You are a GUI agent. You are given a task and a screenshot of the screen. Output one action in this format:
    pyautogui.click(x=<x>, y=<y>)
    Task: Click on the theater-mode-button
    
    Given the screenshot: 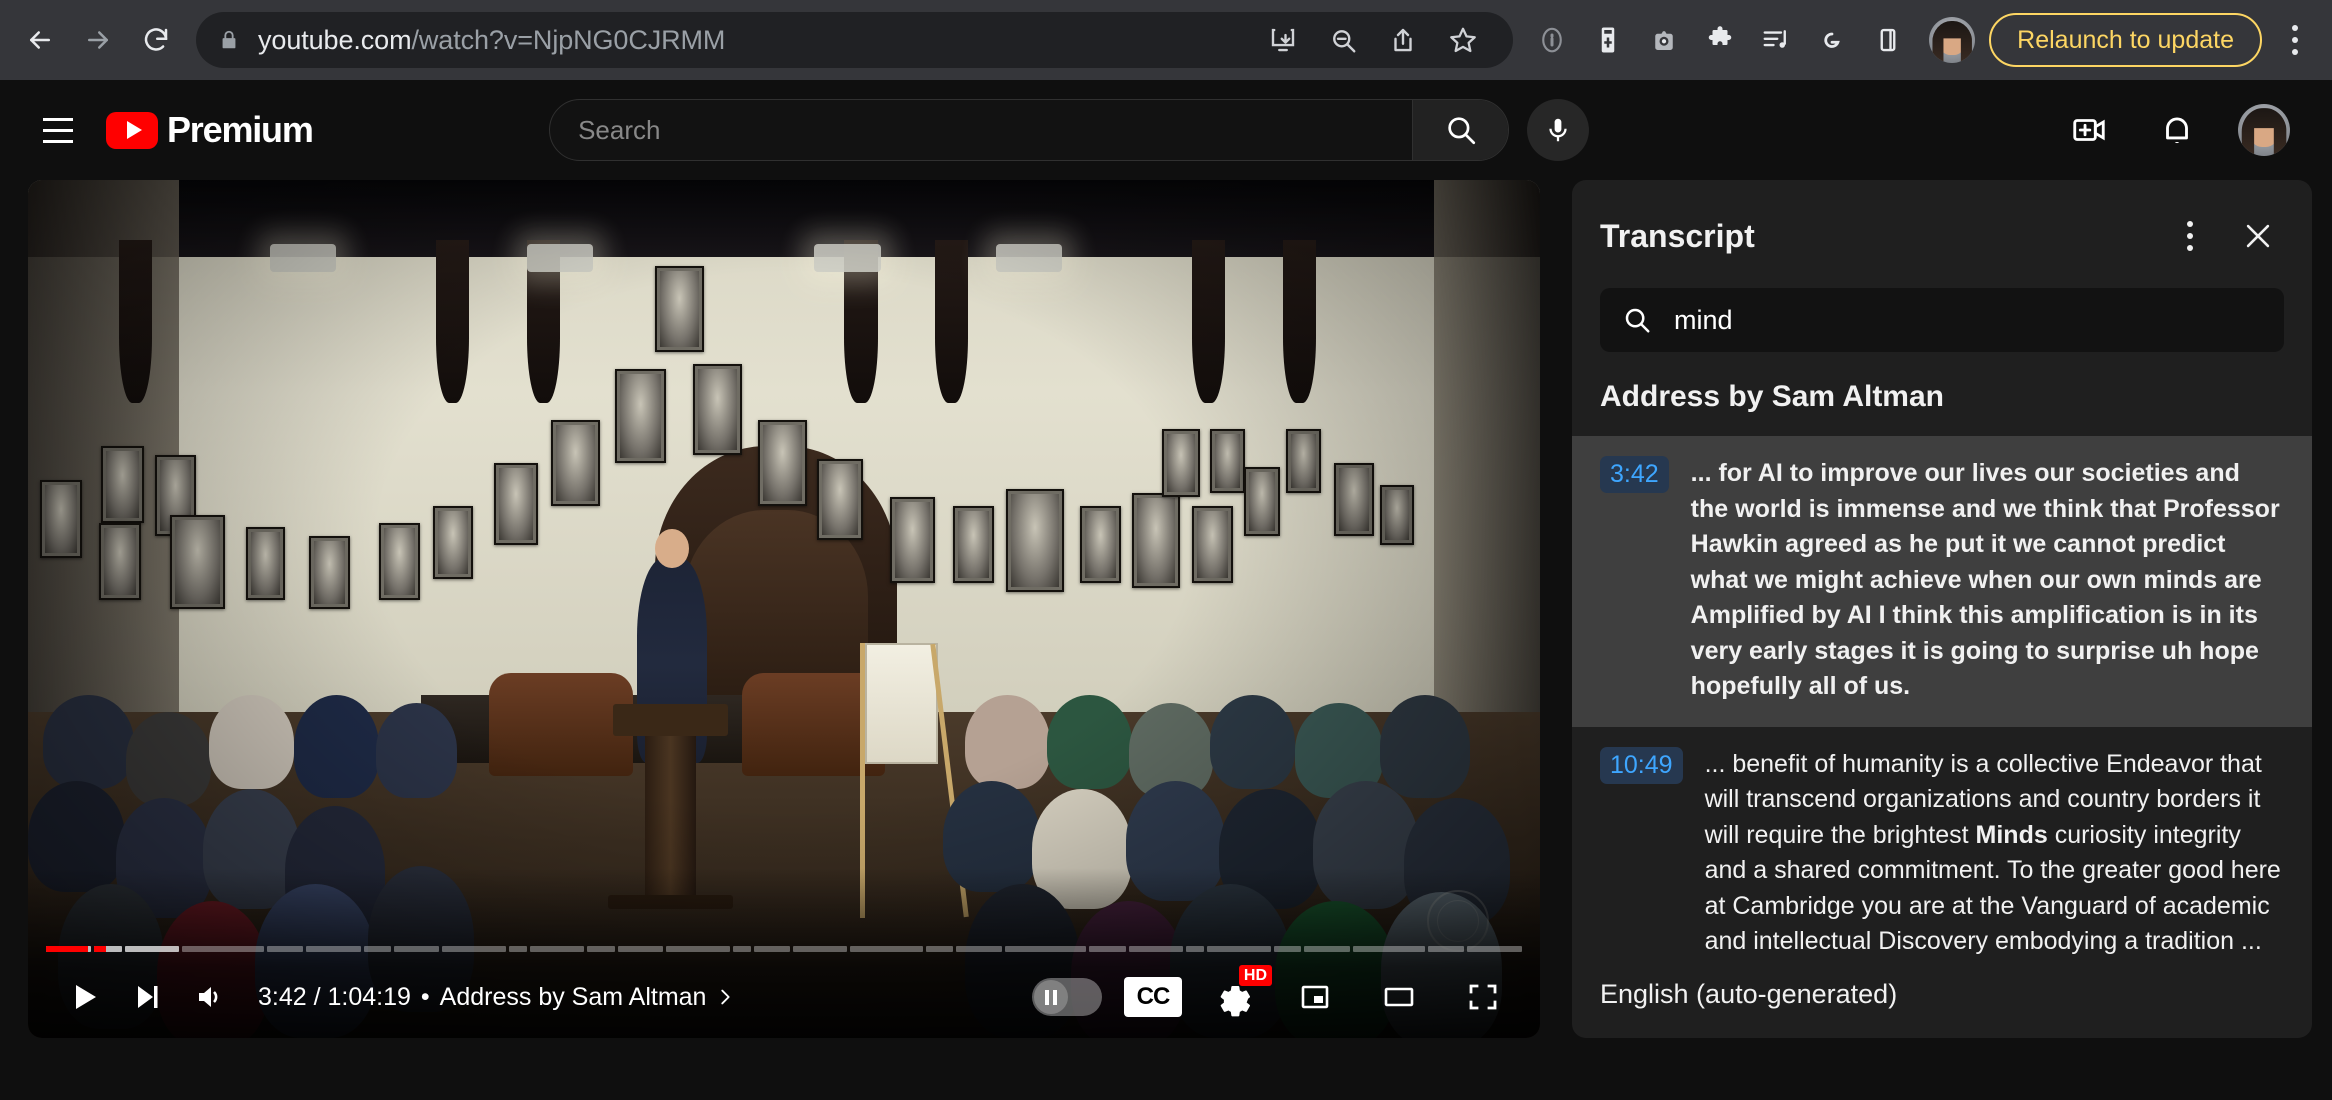 What is the action you would take?
    pyautogui.click(x=1399, y=997)
    